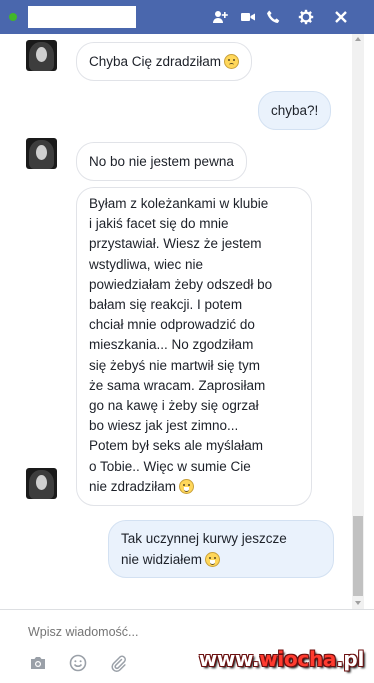 This screenshot has height=683, width=374. What do you see at coordinates (248, 17) in the screenshot?
I see `video-camera-icon` at bounding box center [248, 17].